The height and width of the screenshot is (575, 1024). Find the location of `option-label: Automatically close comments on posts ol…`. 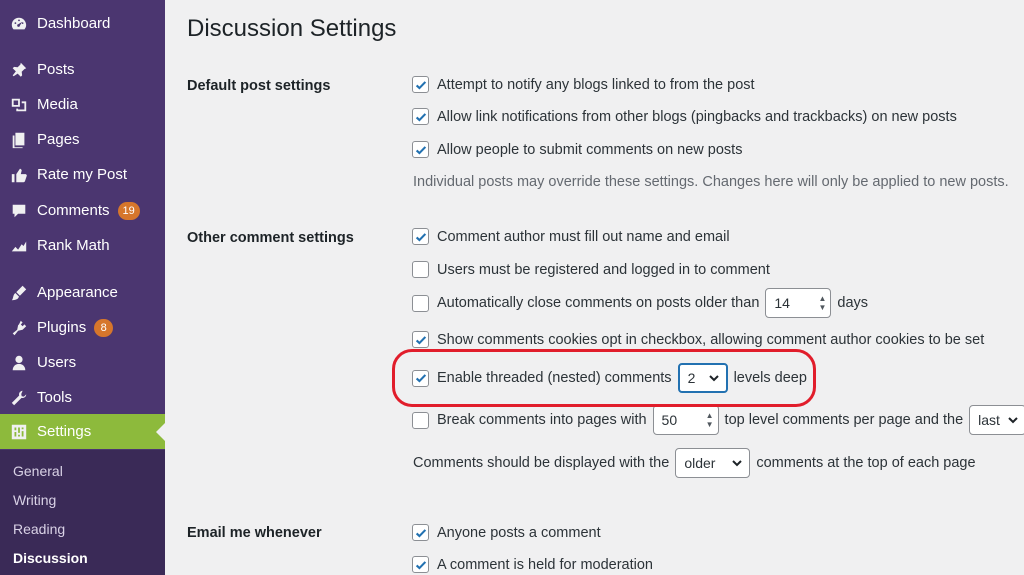

option-label: Automatically close comments on posts ol… is located at coordinates (598, 303).